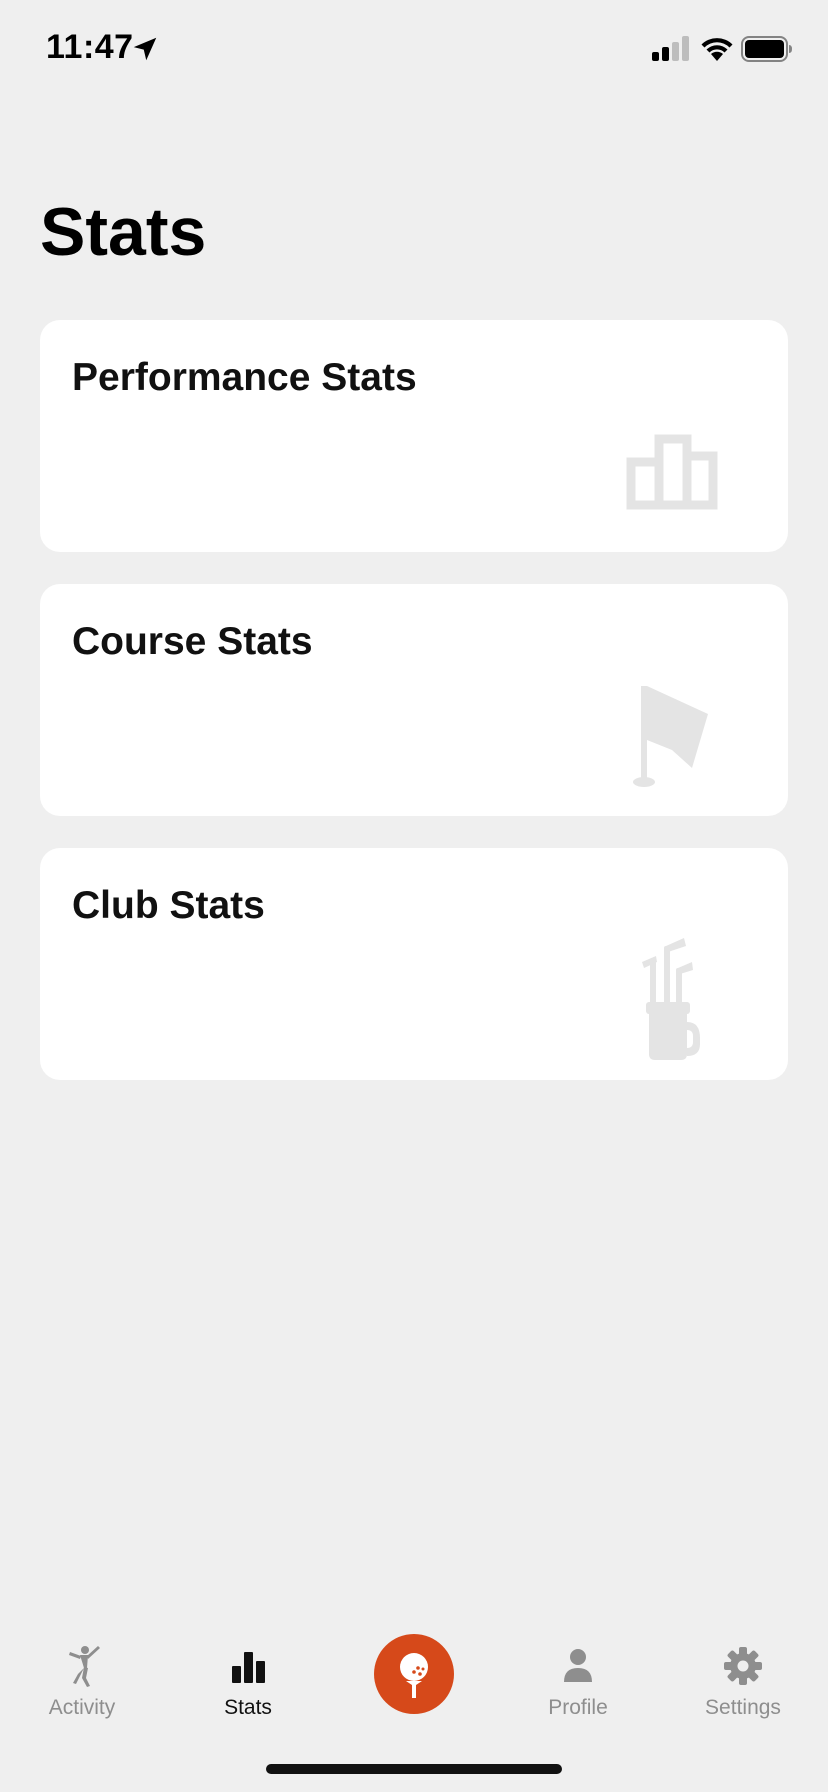 The width and height of the screenshot is (828, 1792). What do you see at coordinates (123, 232) in the screenshot?
I see `page-title: Stats` at bounding box center [123, 232].